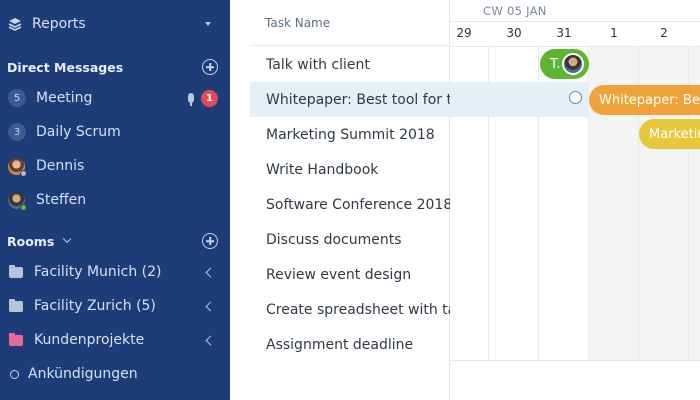 This screenshot has height=400, width=700. What do you see at coordinates (519, 99) in the screenshot?
I see `selected-row-highlight` at bounding box center [519, 99].